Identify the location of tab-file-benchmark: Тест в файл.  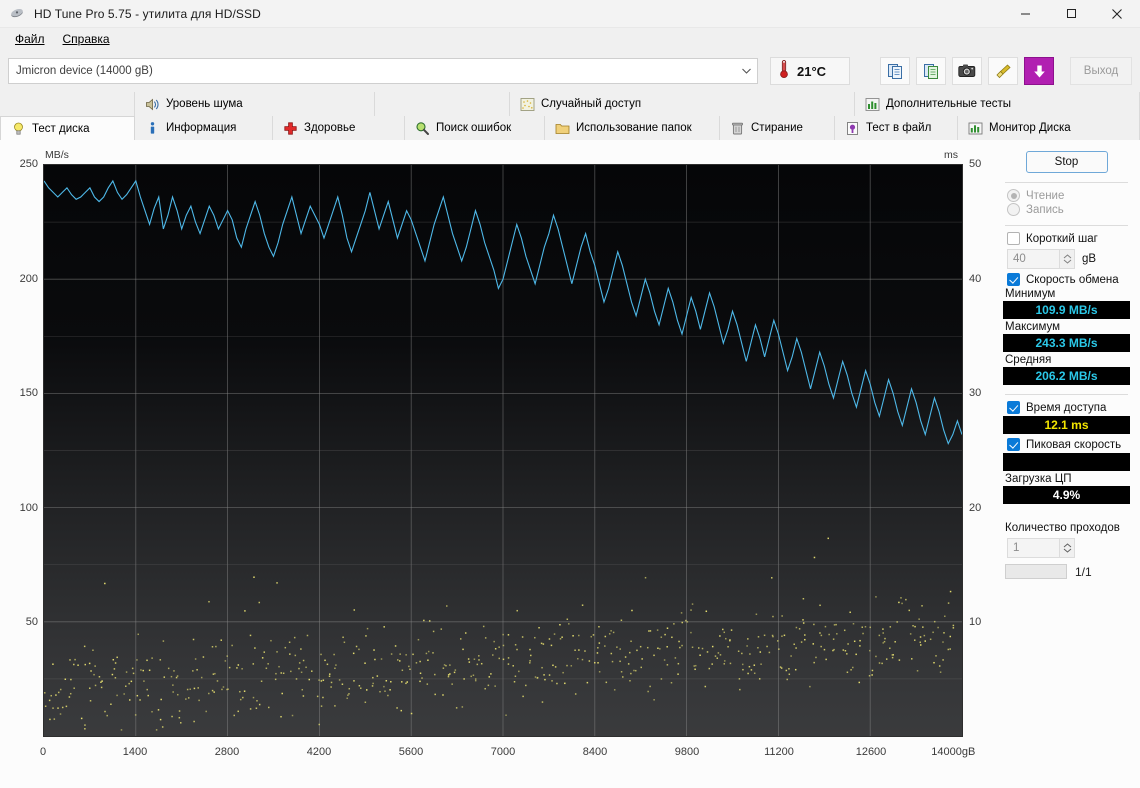
(896, 128).